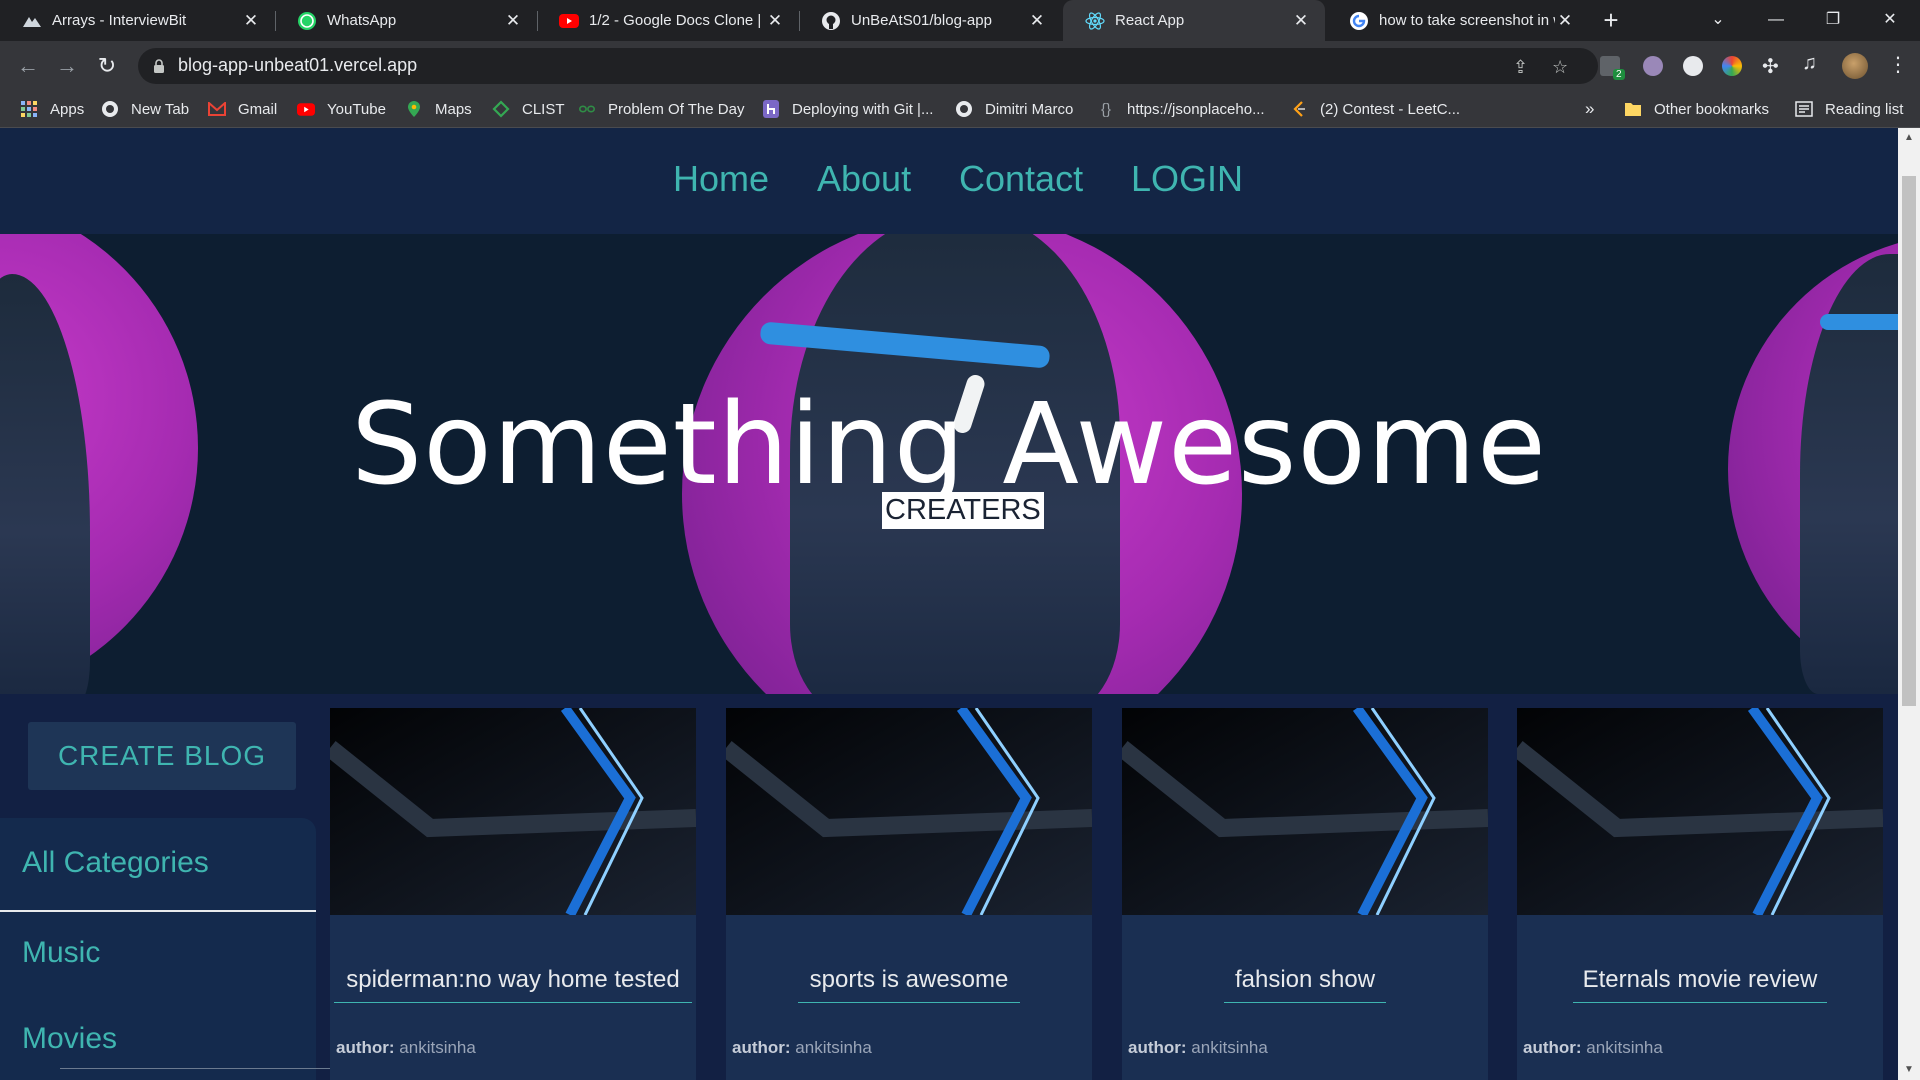 This screenshot has height=1080, width=1920. Describe the element at coordinates (453, 109) in the screenshot. I see `bookmark-label: Maps` at that location.